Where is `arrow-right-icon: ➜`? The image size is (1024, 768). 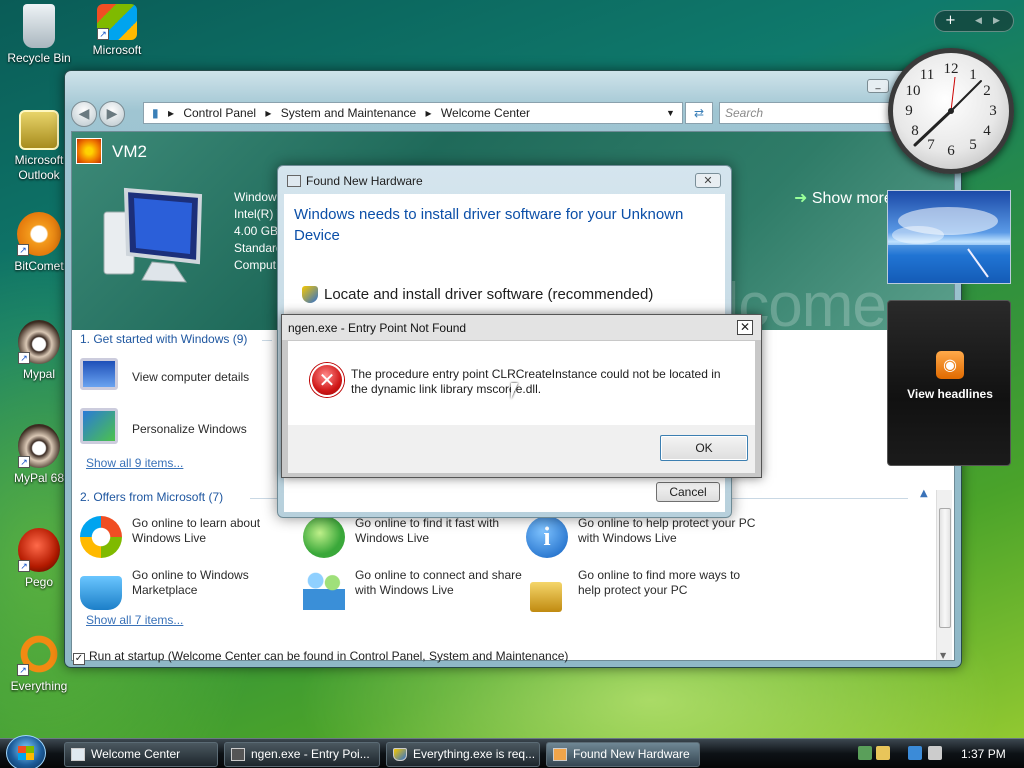 arrow-right-icon: ➜ is located at coordinates (801, 198).